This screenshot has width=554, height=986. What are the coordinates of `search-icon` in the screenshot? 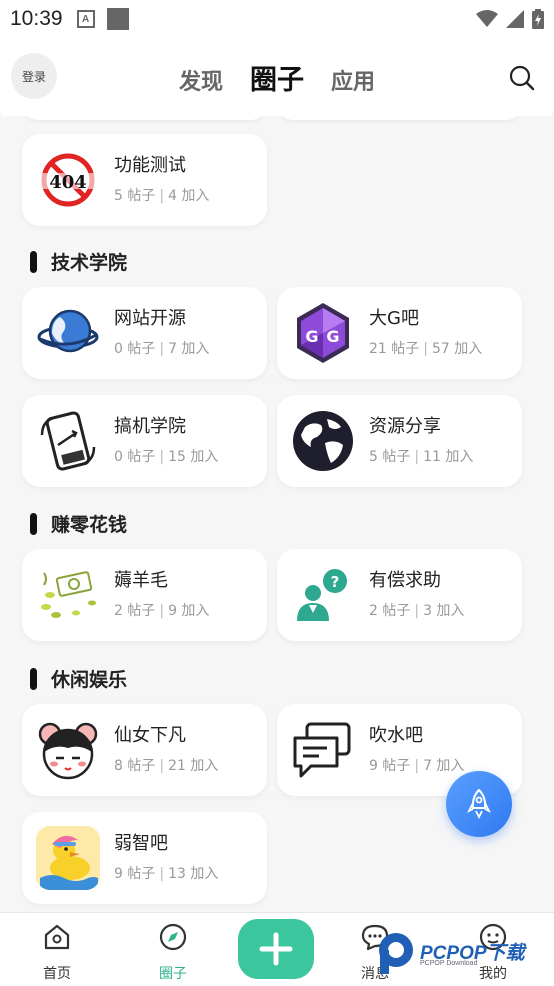 It's located at (522, 78).